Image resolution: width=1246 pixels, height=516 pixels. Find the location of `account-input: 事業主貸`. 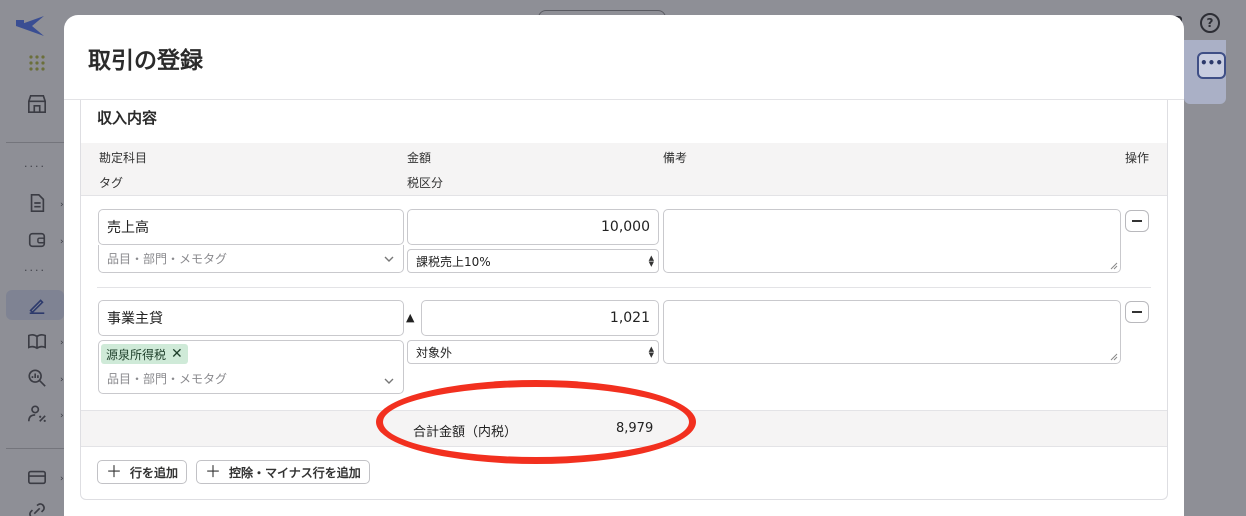

account-input: 事業主貸 is located at coordinates (251, 318).